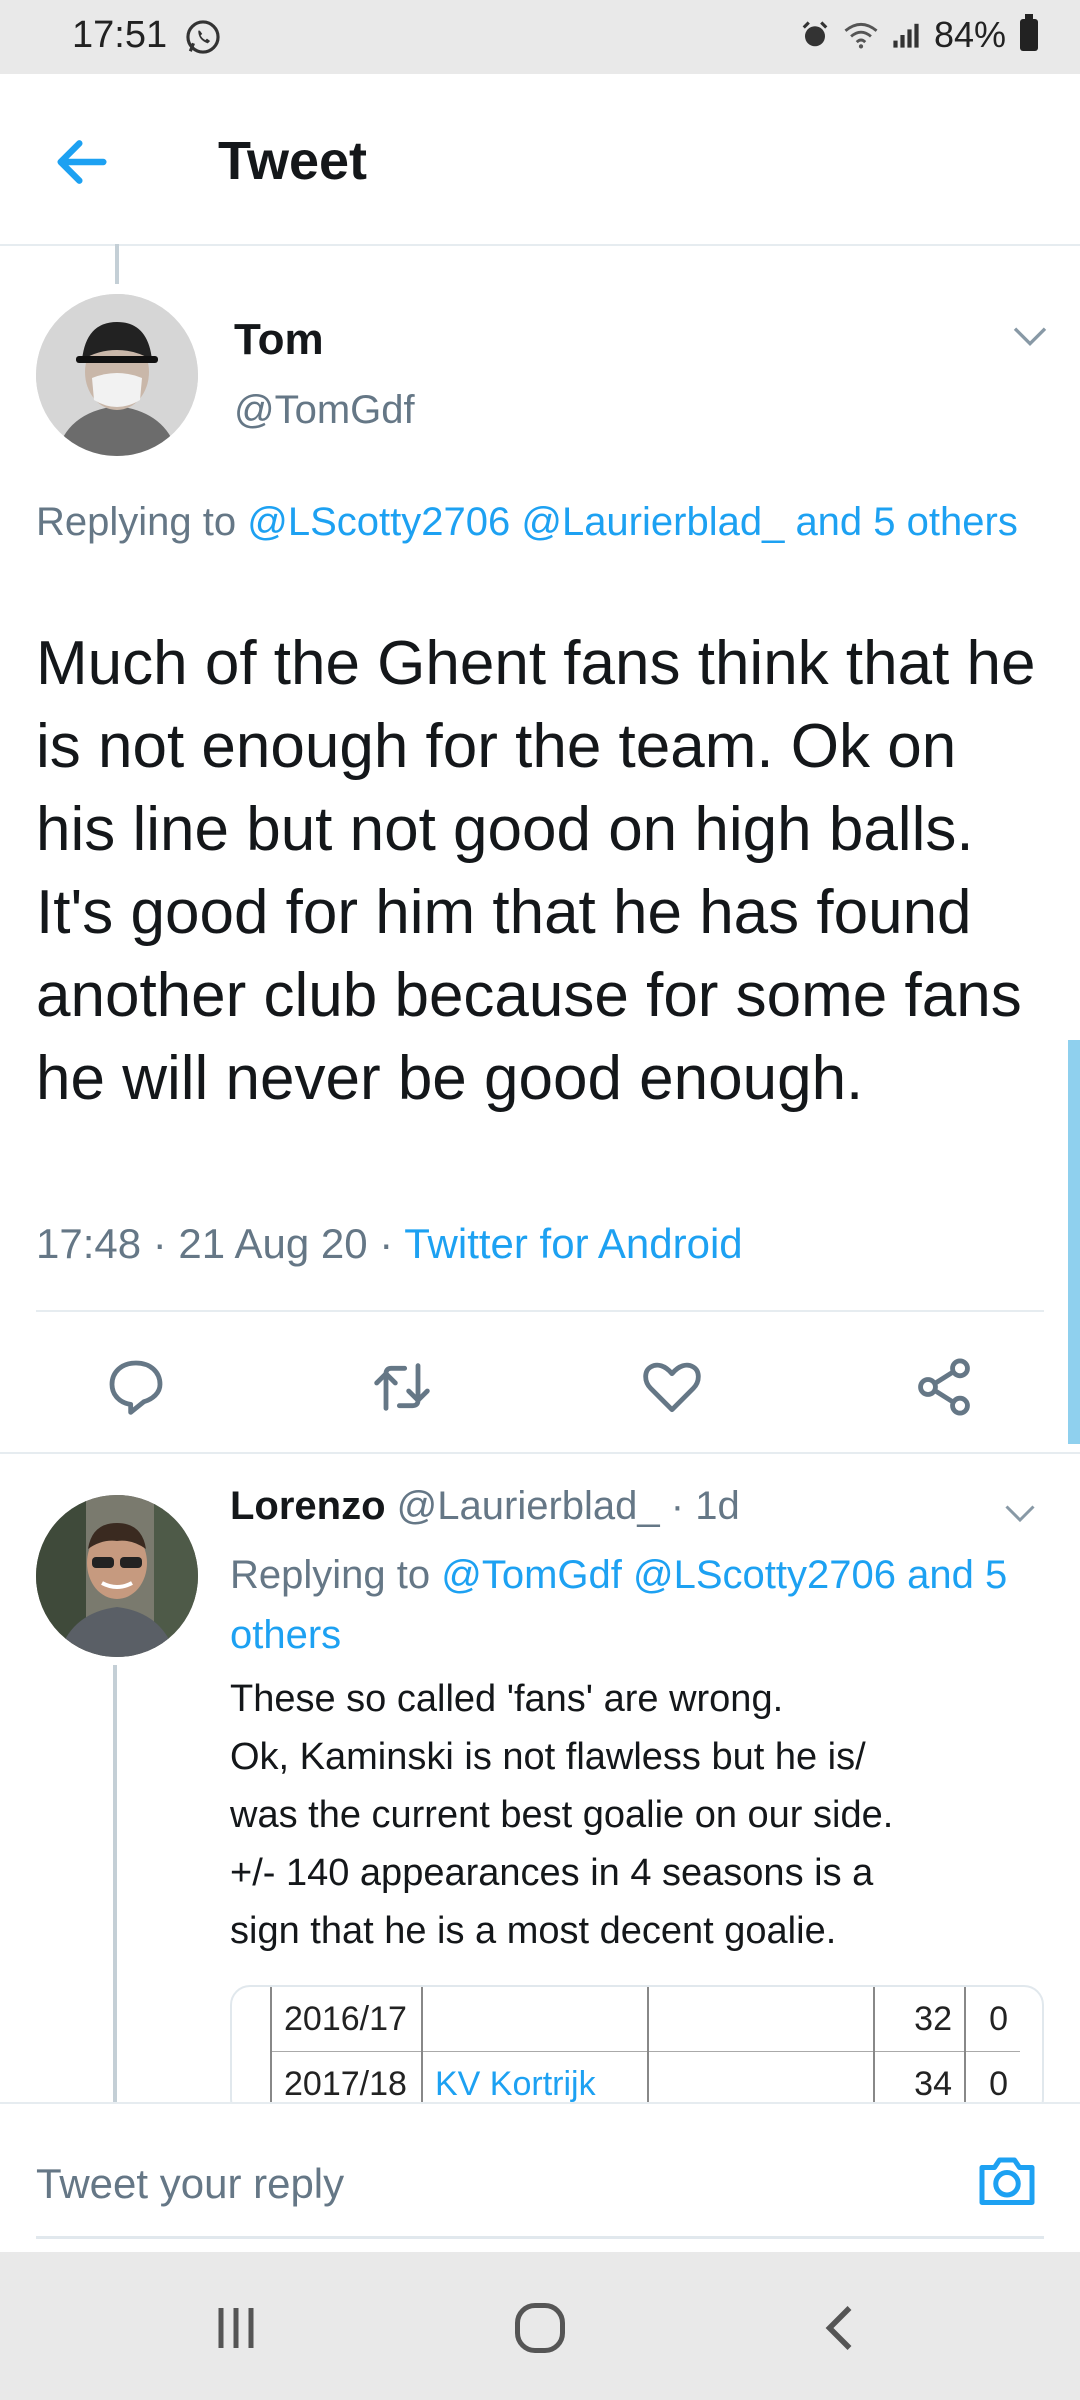 This screenshot has width=1080, height=2400. What do you see at coordinates (672, 1387) in the screenshot?
I see `like-icon` at bounding box center [672, 1387].